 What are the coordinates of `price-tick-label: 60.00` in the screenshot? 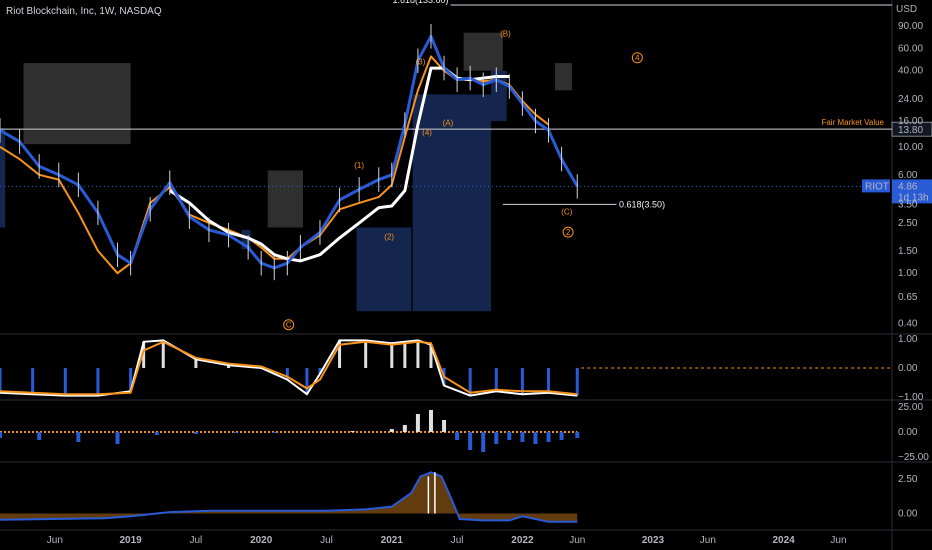 It's located at (910, 48).